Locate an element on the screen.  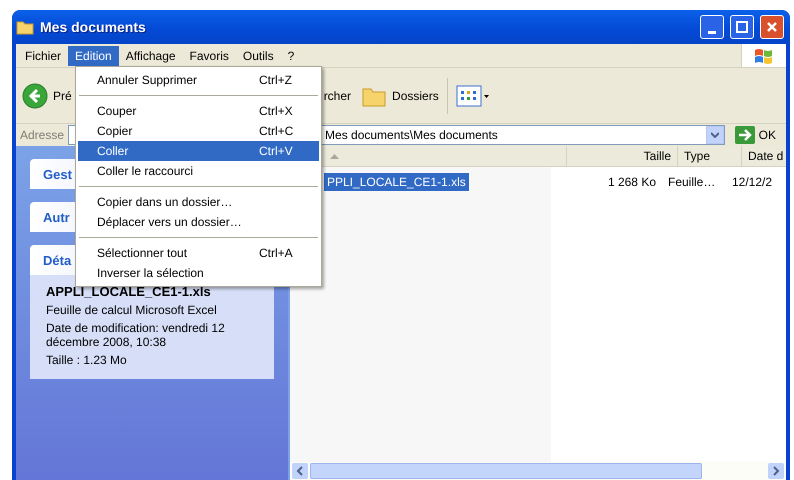
file-type: Feuille de calcul Microsoft Excel is located at coordinates (132, 310).